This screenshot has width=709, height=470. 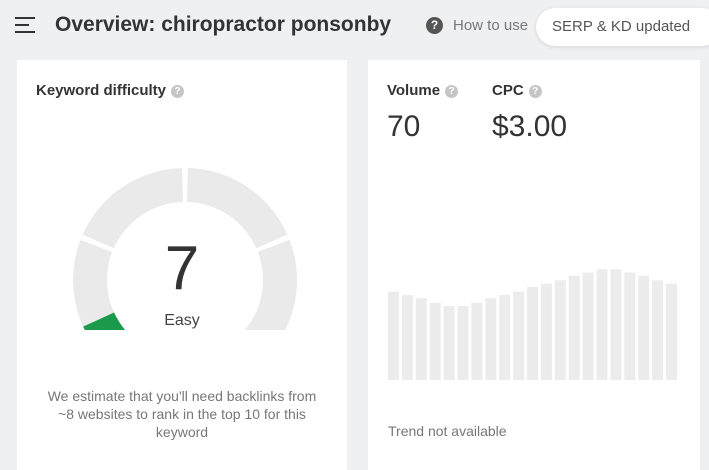 What do you see at coordinates (434, 25) in the screenshot?
I see `help-icon: ?` at bounding box center [434, 25].